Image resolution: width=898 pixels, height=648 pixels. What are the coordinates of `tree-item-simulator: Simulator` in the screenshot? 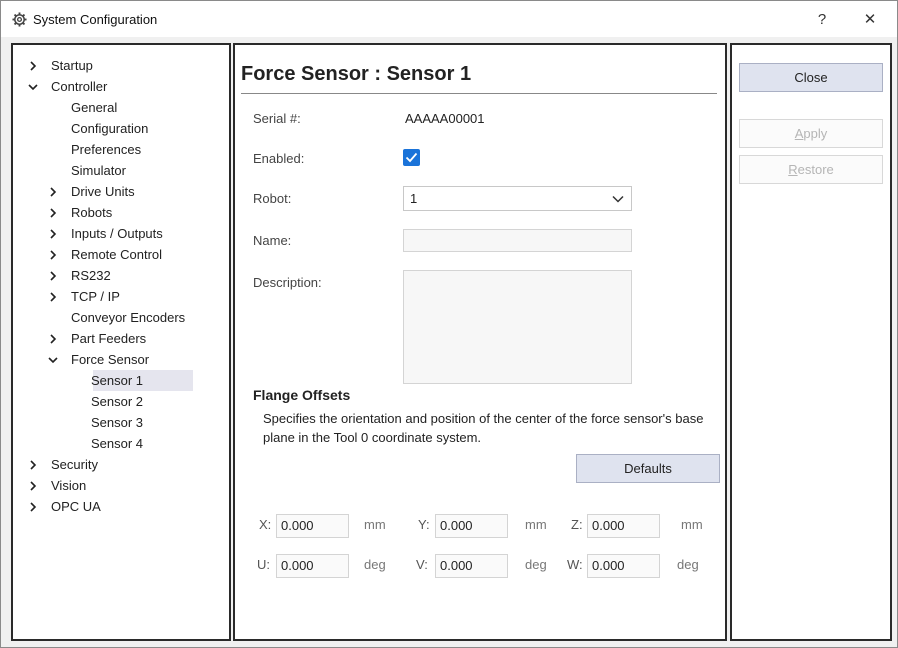 It's located at (121, 170).